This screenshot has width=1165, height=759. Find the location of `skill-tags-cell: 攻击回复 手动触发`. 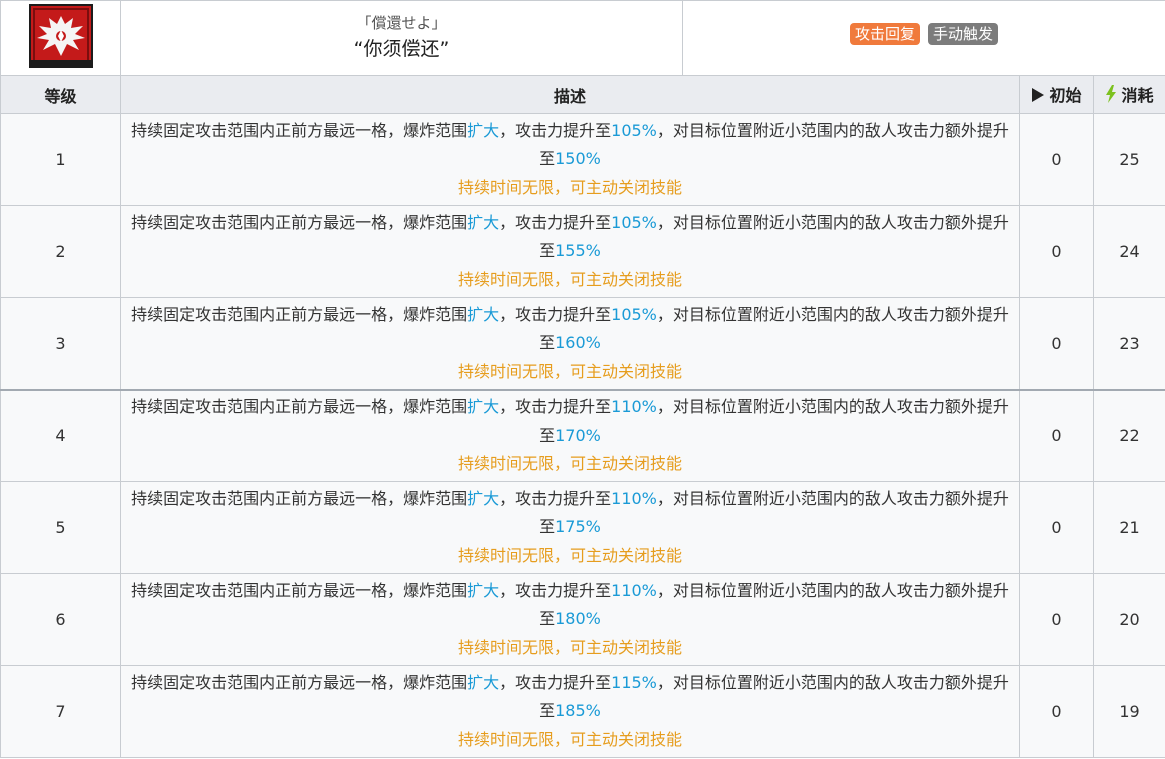

skill-tags-cell: 攻击回复 手动触发 is located at coordinates (923, 38).